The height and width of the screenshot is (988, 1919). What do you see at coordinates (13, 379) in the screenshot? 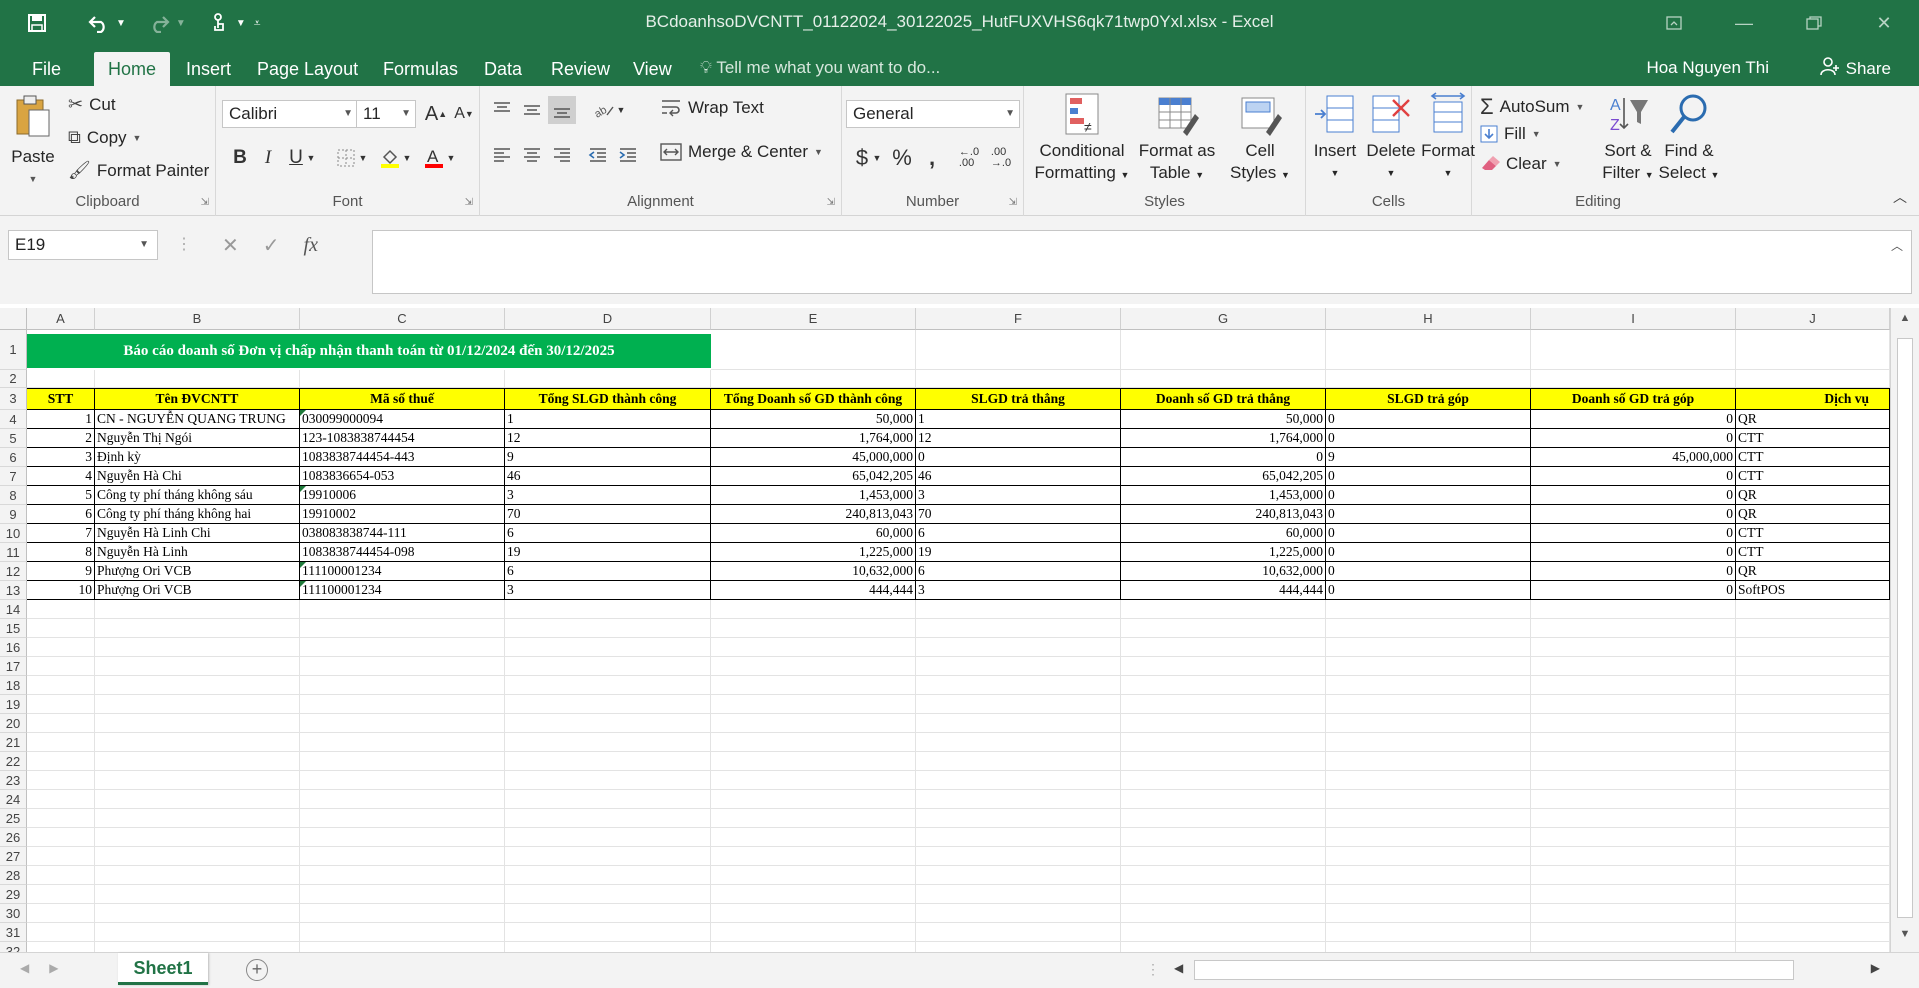
I see `row-header: 2` at bounding box center [13, 379].